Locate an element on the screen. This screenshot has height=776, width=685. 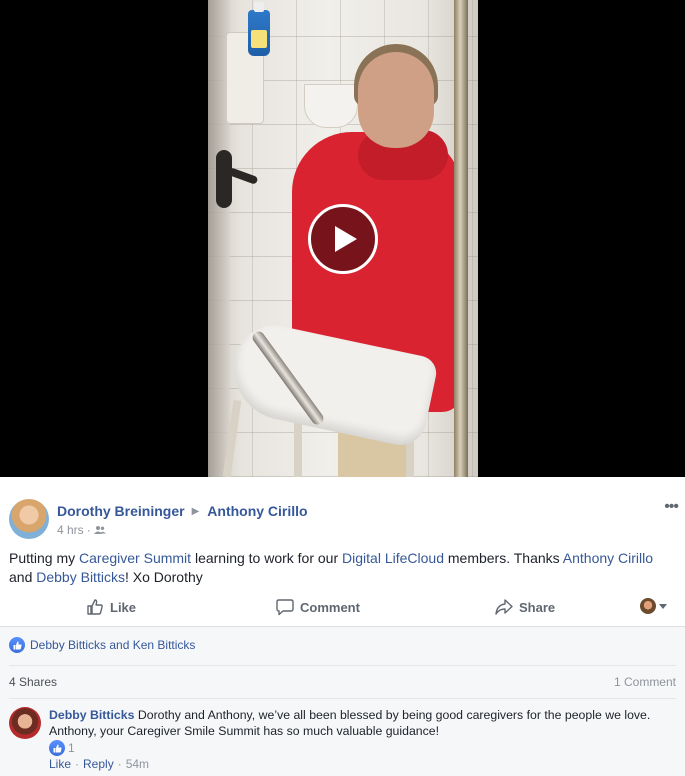
comment-like-count: 1 is located at coordinates (71, 748).